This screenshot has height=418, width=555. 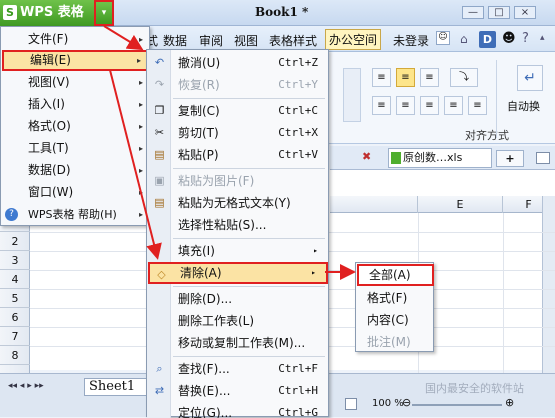 What do you see at coordinates (353, 39) in the screenshot?
I see `tab-office-space: 办公空间` at bounding box center [353, 39].